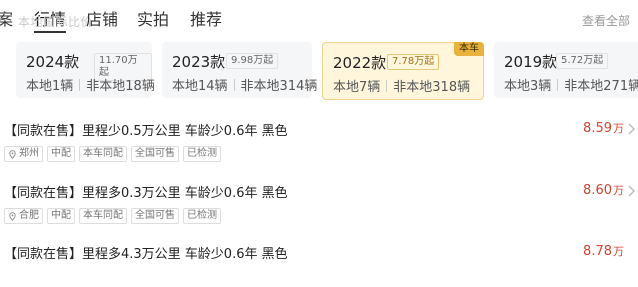  I want to click on tab-store: 店铺, so click(102, 18).